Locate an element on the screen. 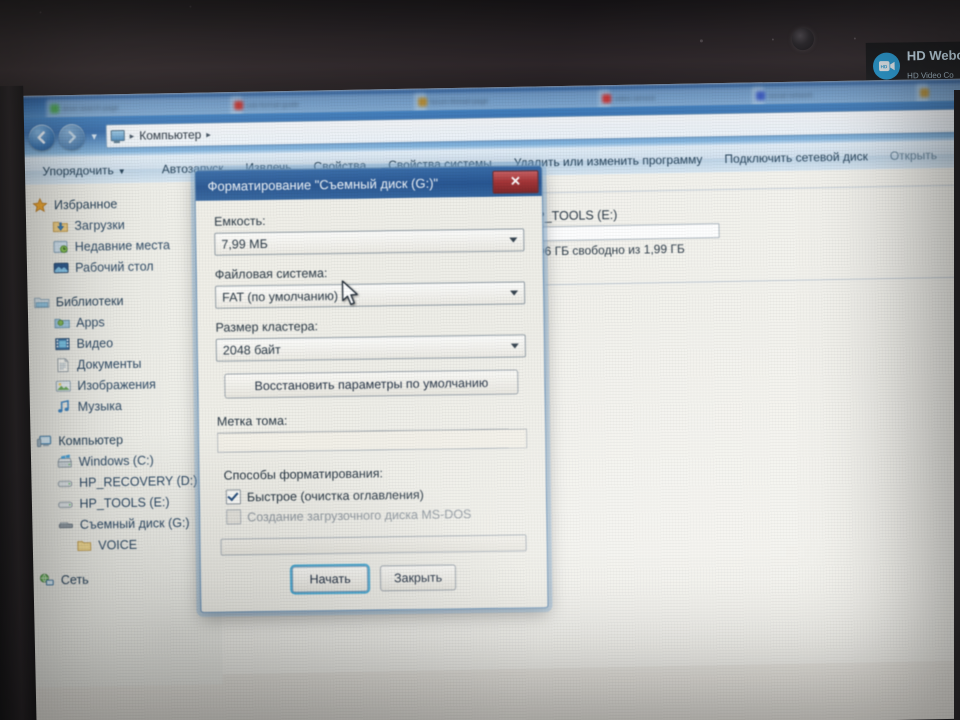 The image size is (960, 720). sidebar-item-libraries-label: Библиотеки is located at coordinates (89, 301).